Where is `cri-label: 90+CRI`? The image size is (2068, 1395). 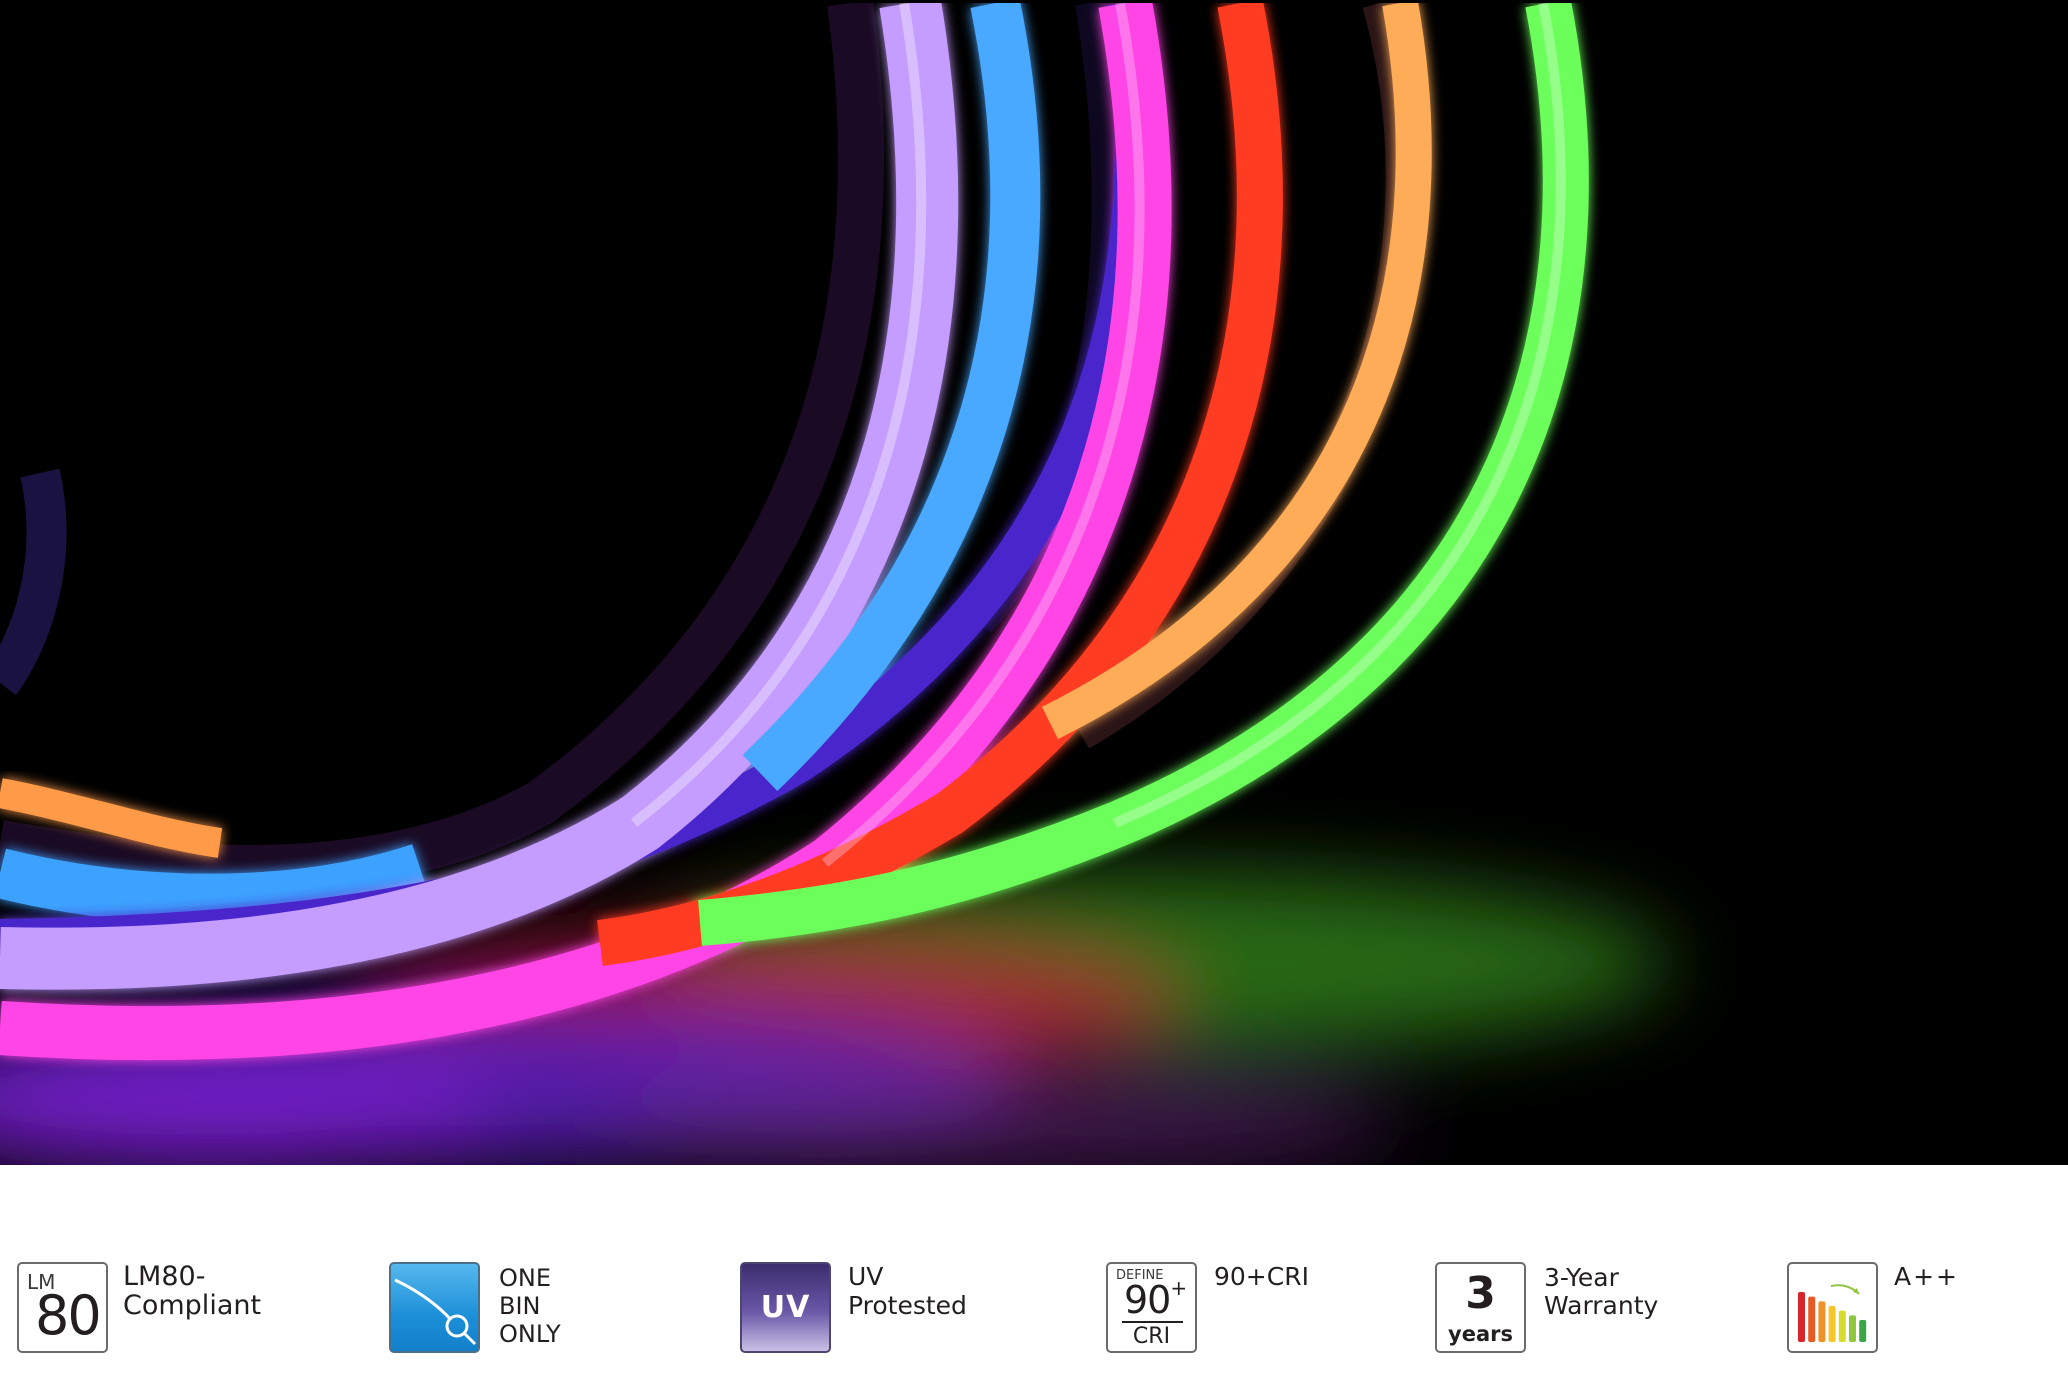
cri-label: 90+CRI is located at coordinates (1261, 1276).